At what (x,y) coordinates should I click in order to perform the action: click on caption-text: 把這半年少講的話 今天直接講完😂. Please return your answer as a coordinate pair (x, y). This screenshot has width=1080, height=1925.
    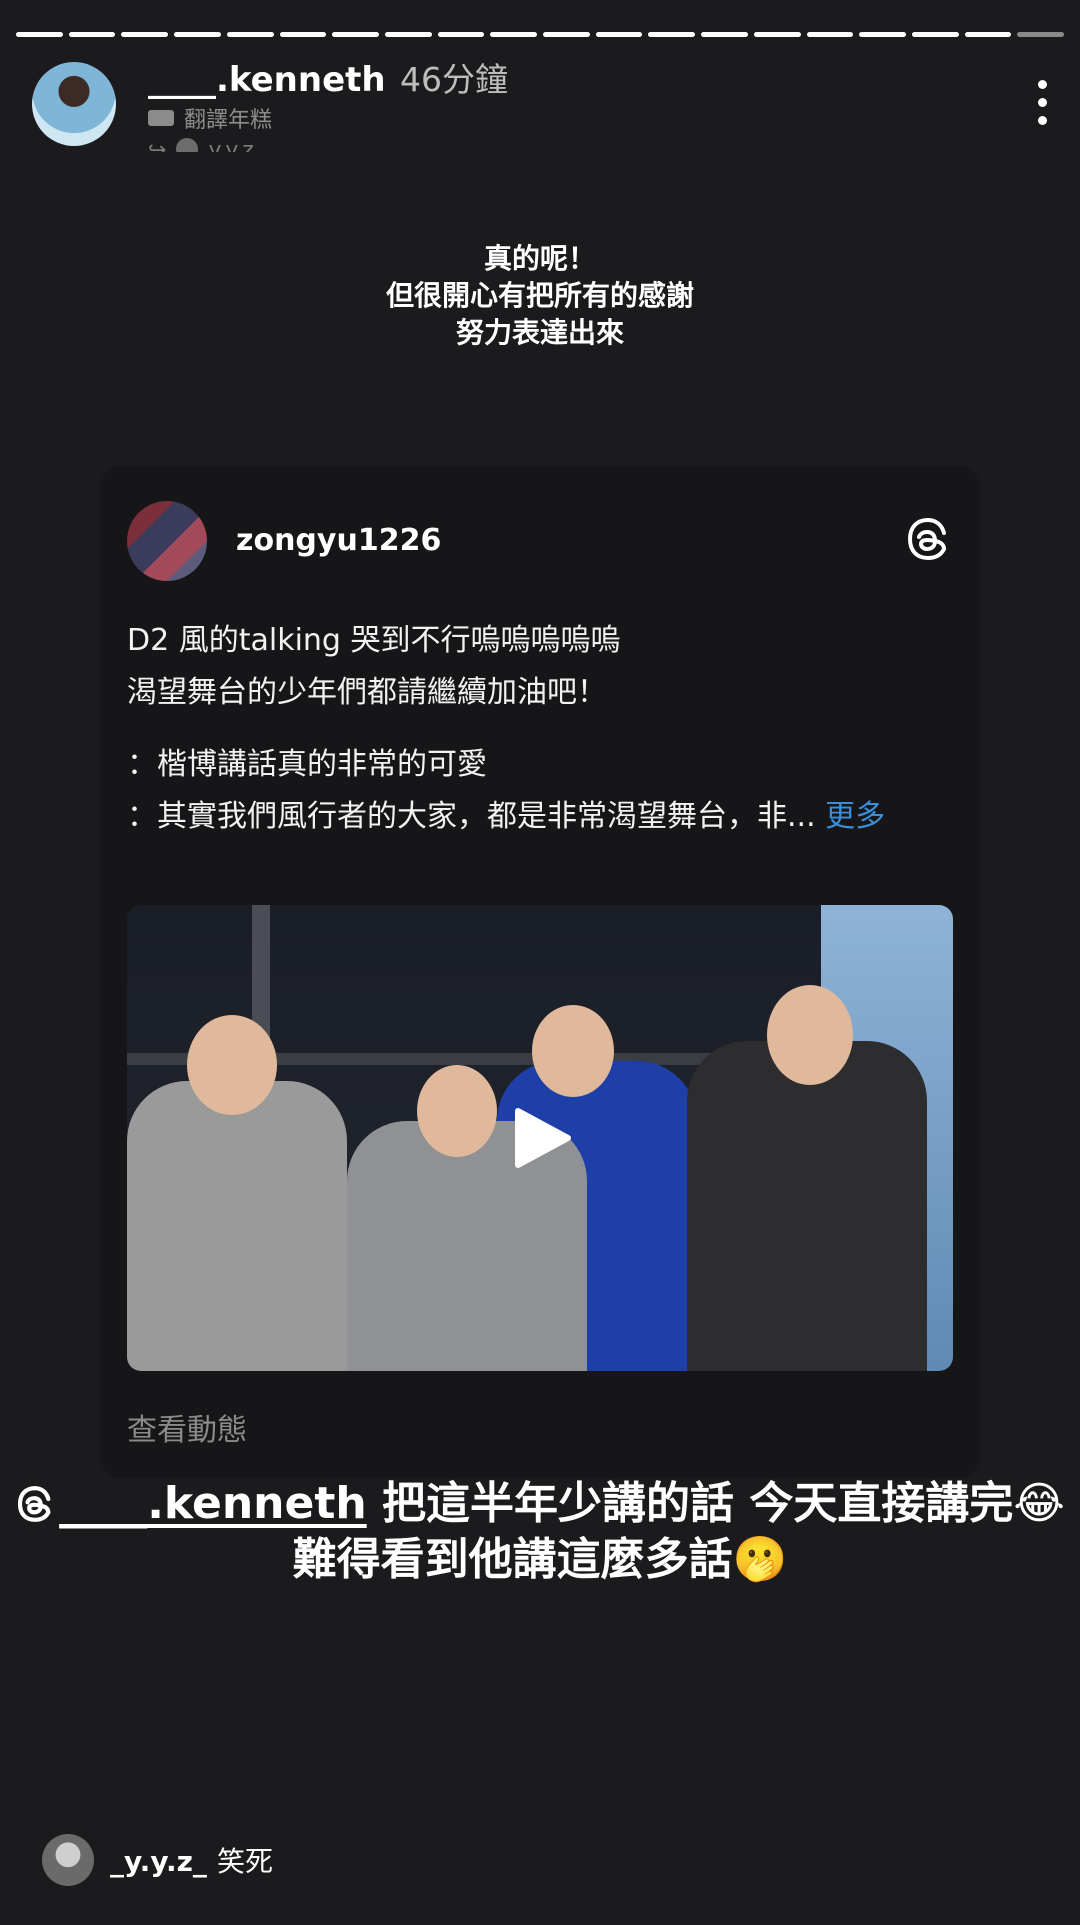
    Looking at the image, I should click on (715, 1503).